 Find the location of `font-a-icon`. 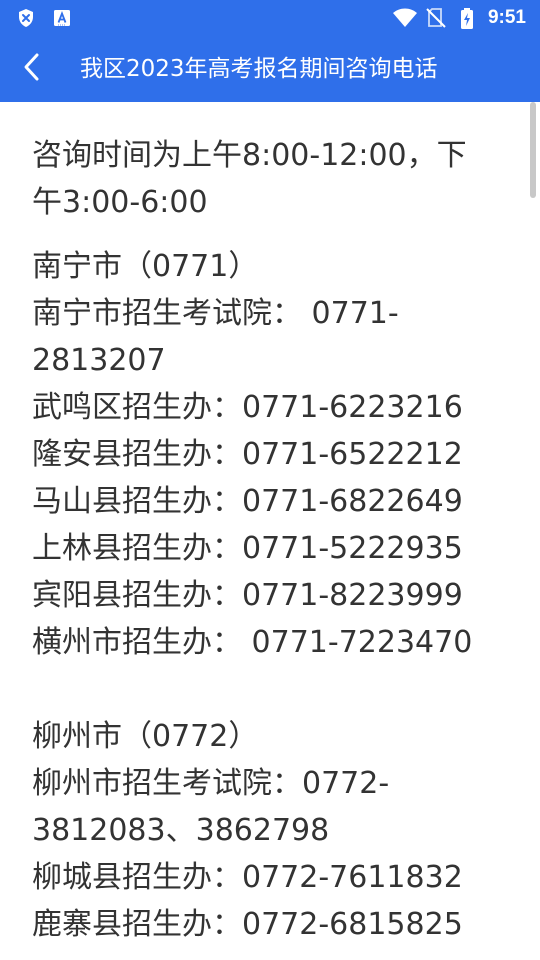

font-a-icon is located at coordinates (62, 18).